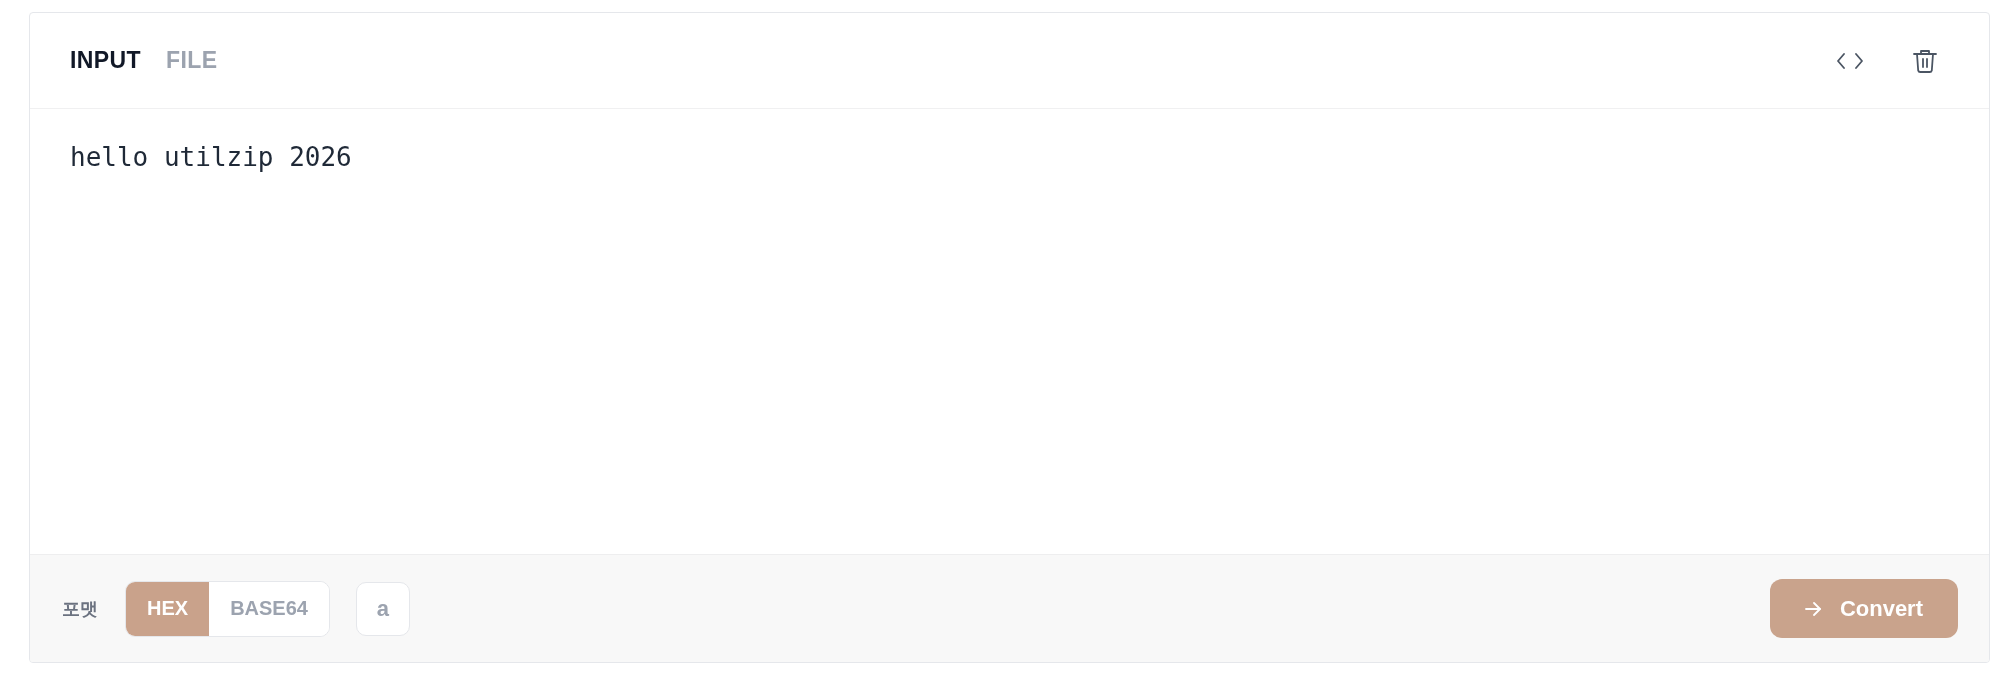 Image resolution: width=2000 pixels, height=673 pixels. What do you see at coordinates (192, 60) in the screenshot?
I see `tab: FILE` at bounding box center [192, 60].